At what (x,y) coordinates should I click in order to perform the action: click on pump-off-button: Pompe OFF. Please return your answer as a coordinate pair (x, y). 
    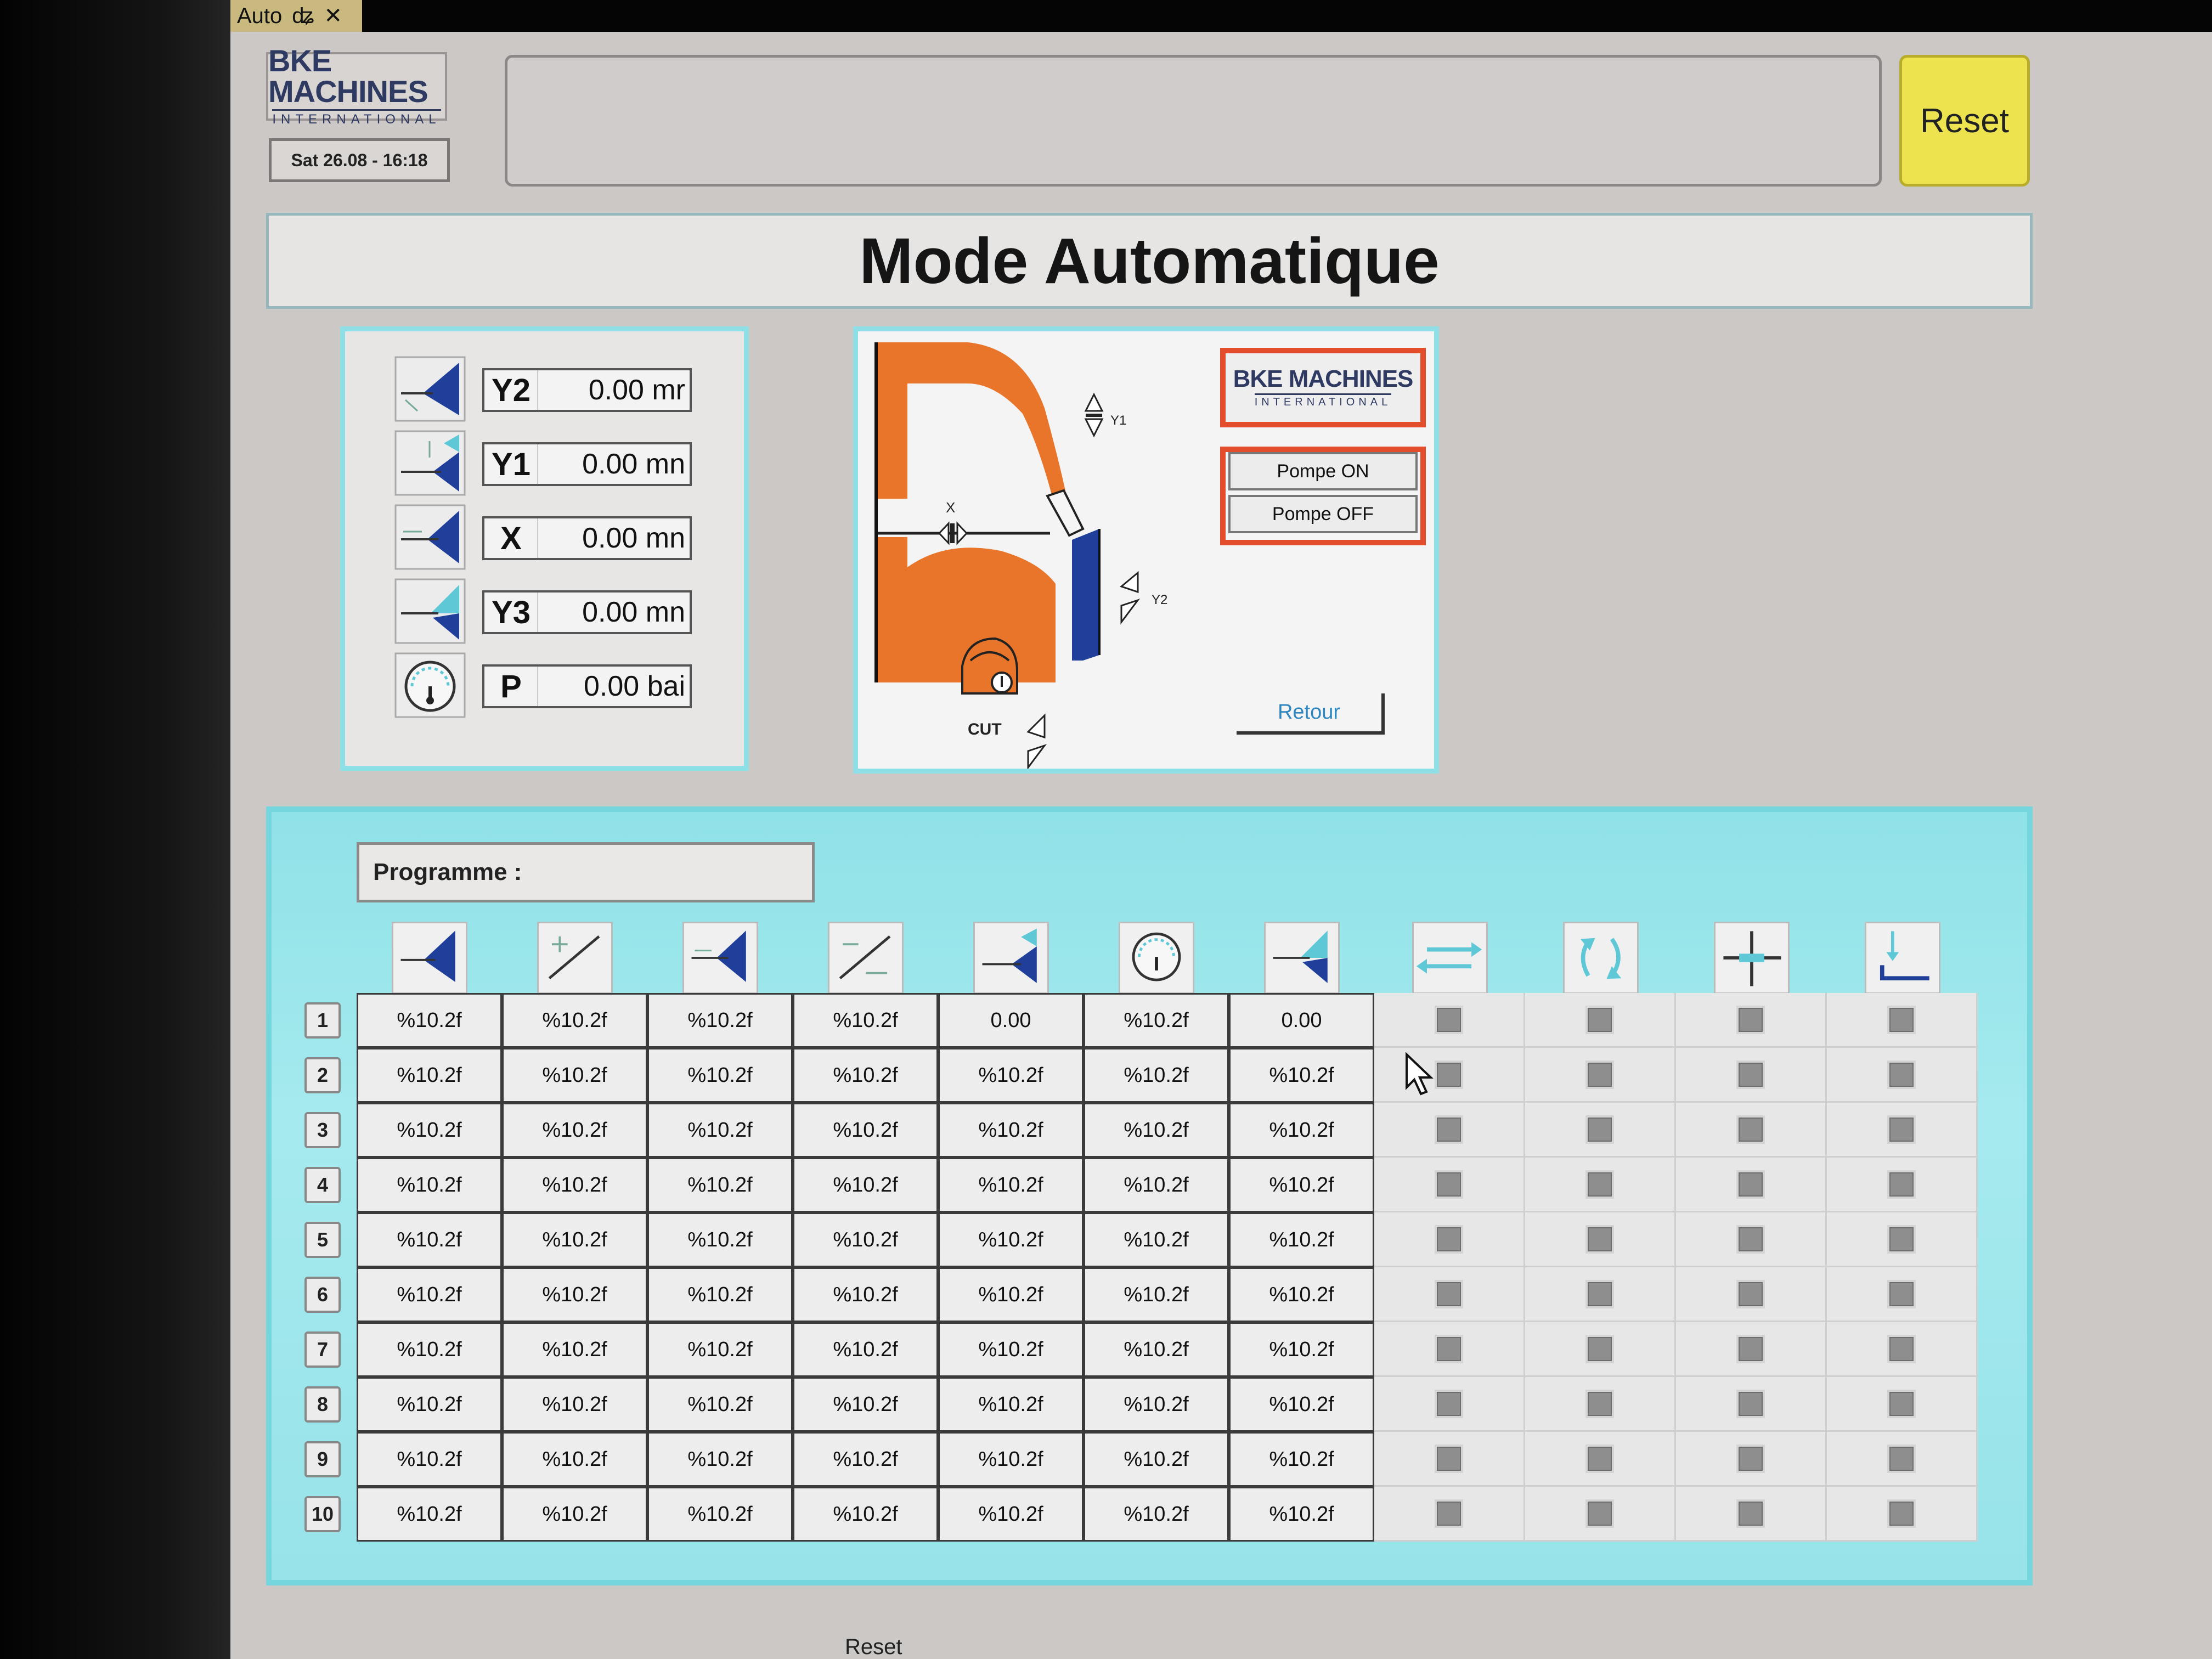
    Looking at the image, I should click on (1323, 514).